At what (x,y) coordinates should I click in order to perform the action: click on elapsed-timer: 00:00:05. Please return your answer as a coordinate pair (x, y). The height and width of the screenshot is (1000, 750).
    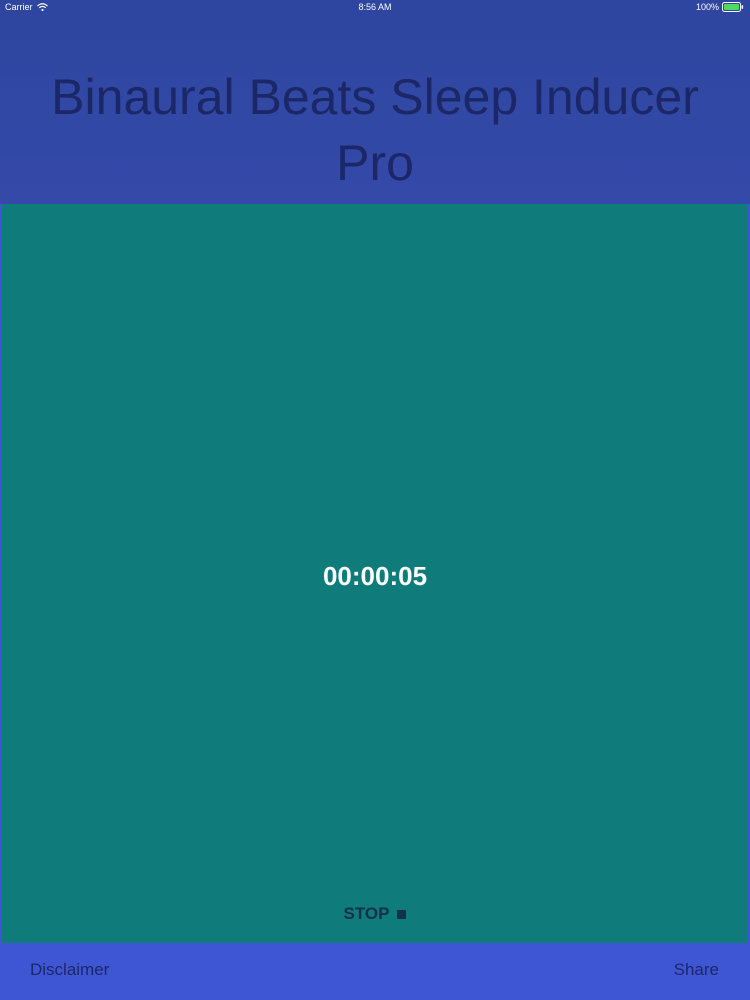
    Looking at the image, I should click on (375, 576).